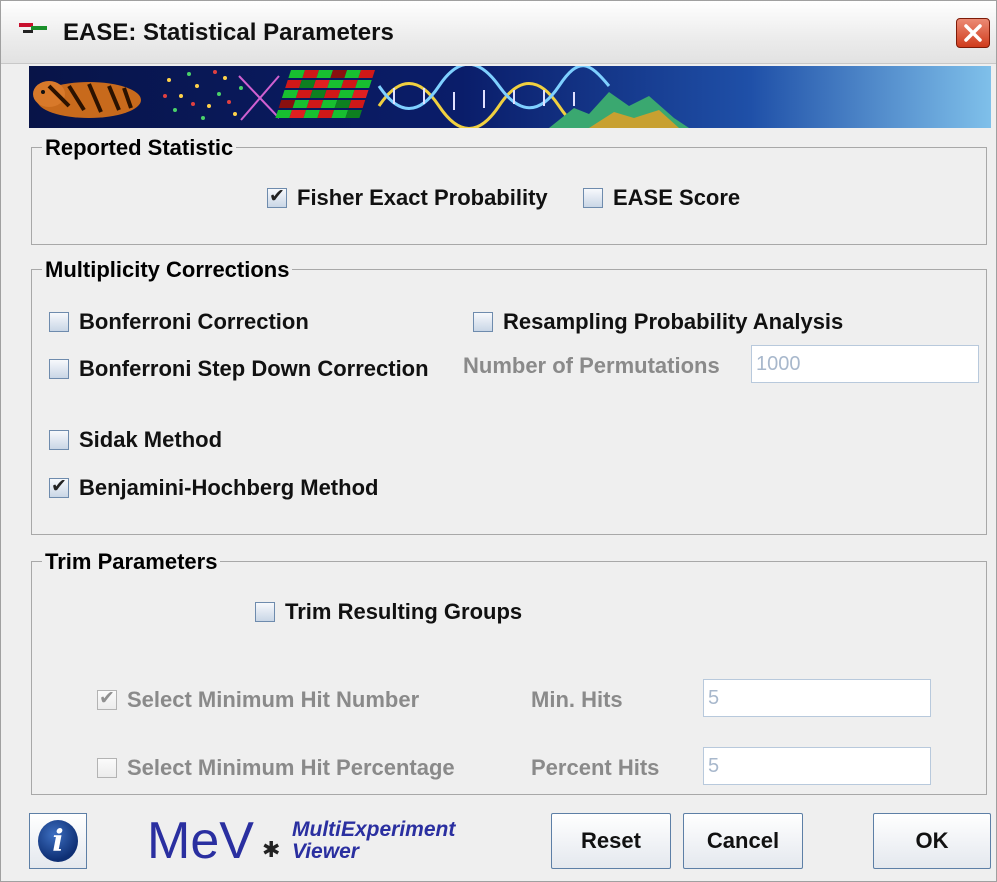 The height and width of the screenshot is (882, 997). What do you see at coordinates (273, 699) in the screenshot?
I see `min-hit-number-label: Select Minimum Hit Number` at bounding box center [273, 699].